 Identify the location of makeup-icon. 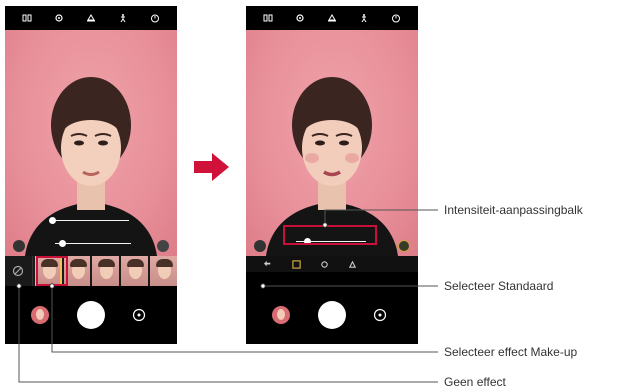
(324, 264).